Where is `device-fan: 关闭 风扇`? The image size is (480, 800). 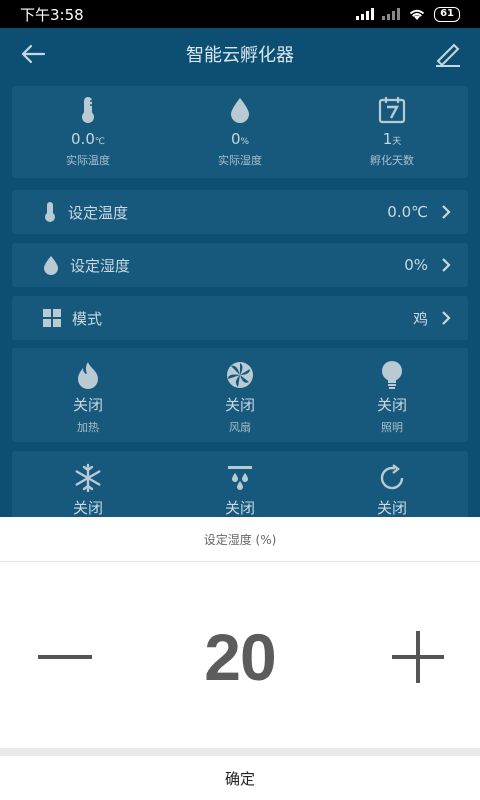 device-fan: 关闭 风扇 is located at coordinates (240, 395).